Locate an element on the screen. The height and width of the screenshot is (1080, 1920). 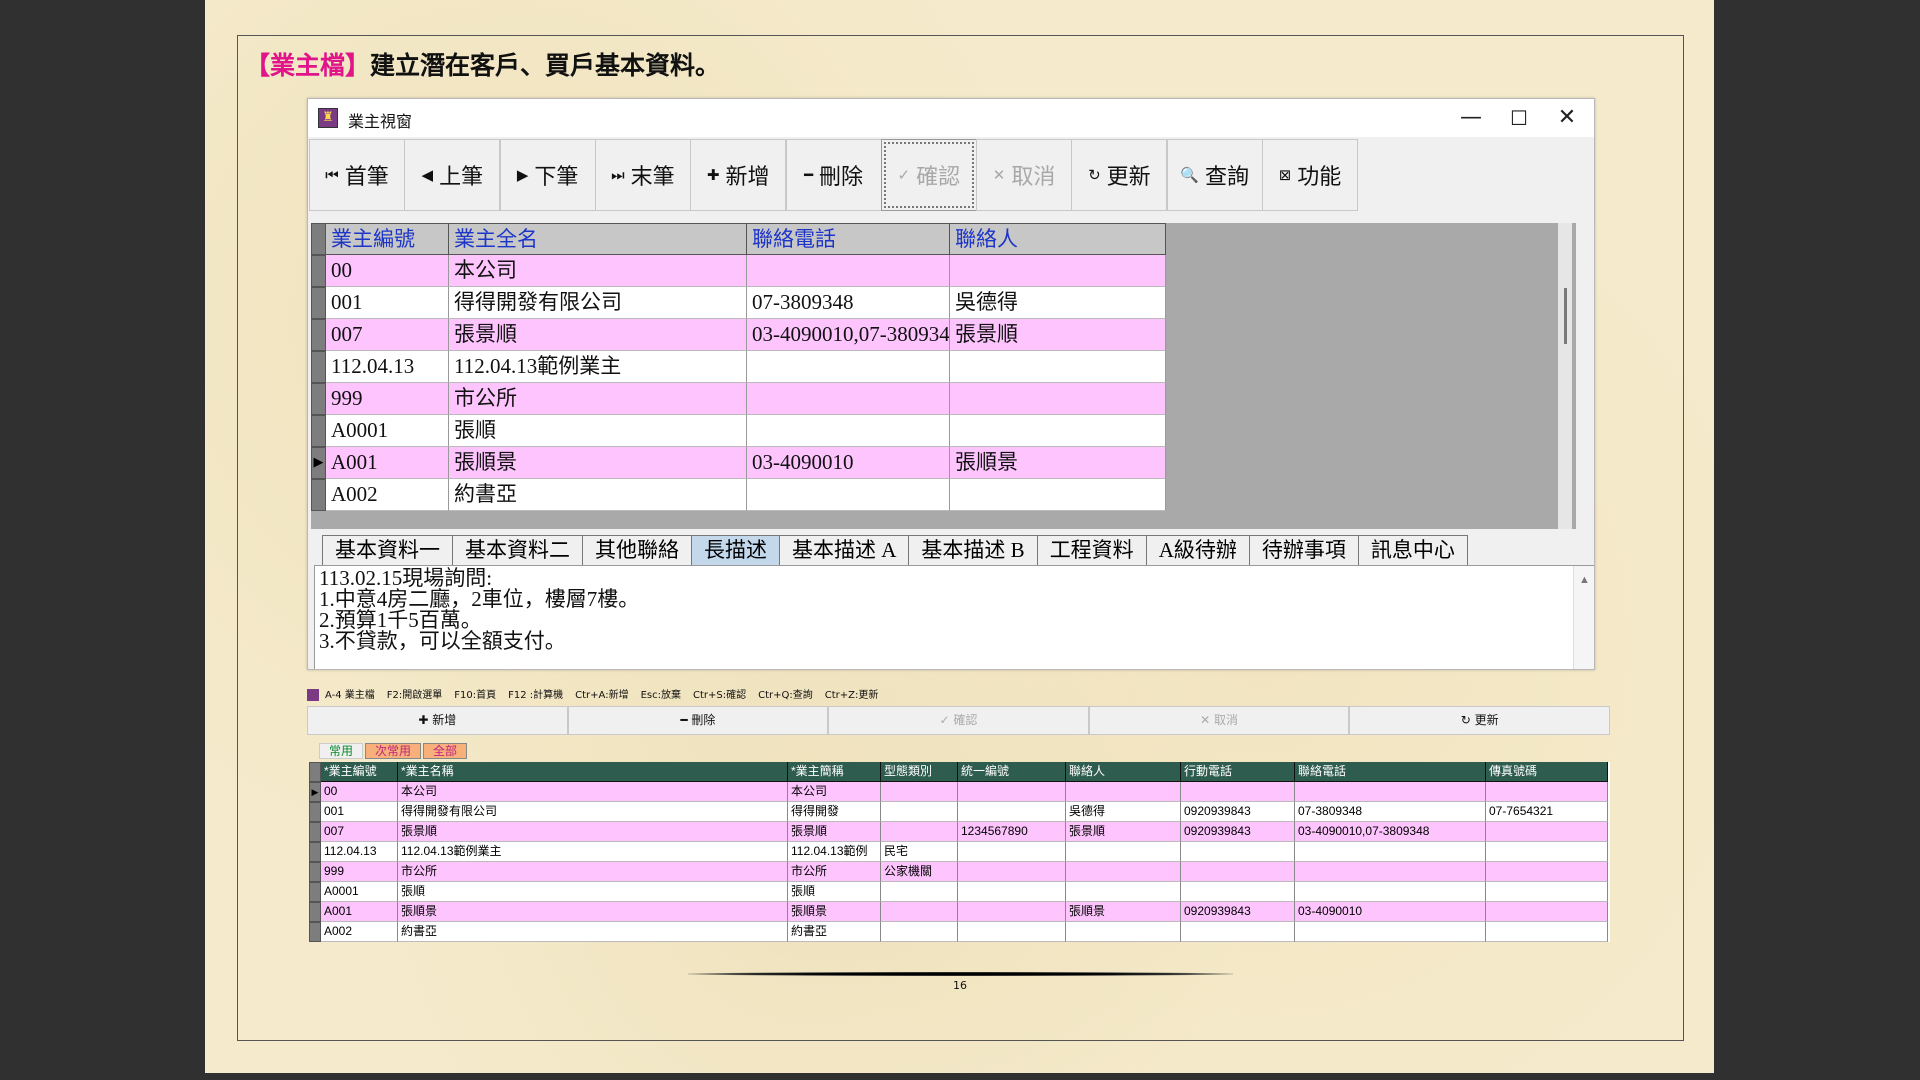
grid-row: ▶ A001 張順景 03-4090010 張順景 is located at coordinates (738, 463).